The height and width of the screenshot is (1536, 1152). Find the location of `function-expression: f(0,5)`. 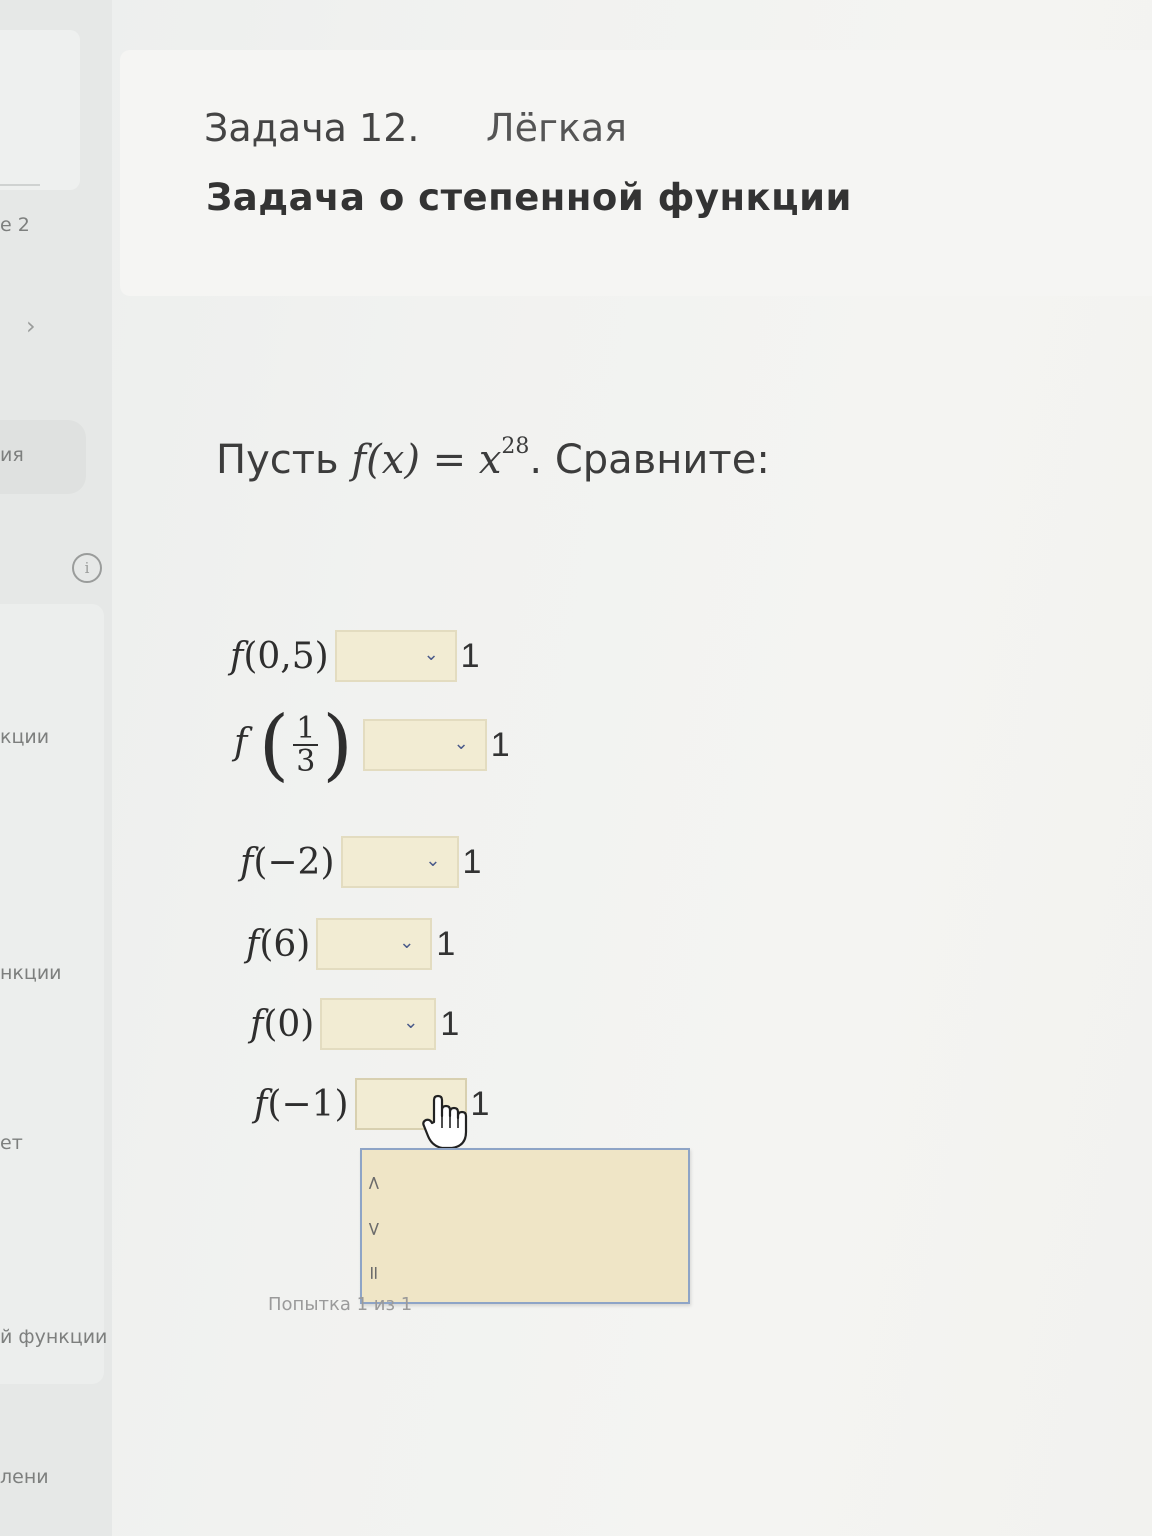

function-expression: f(0,5) is located at coordinates (279, 656).